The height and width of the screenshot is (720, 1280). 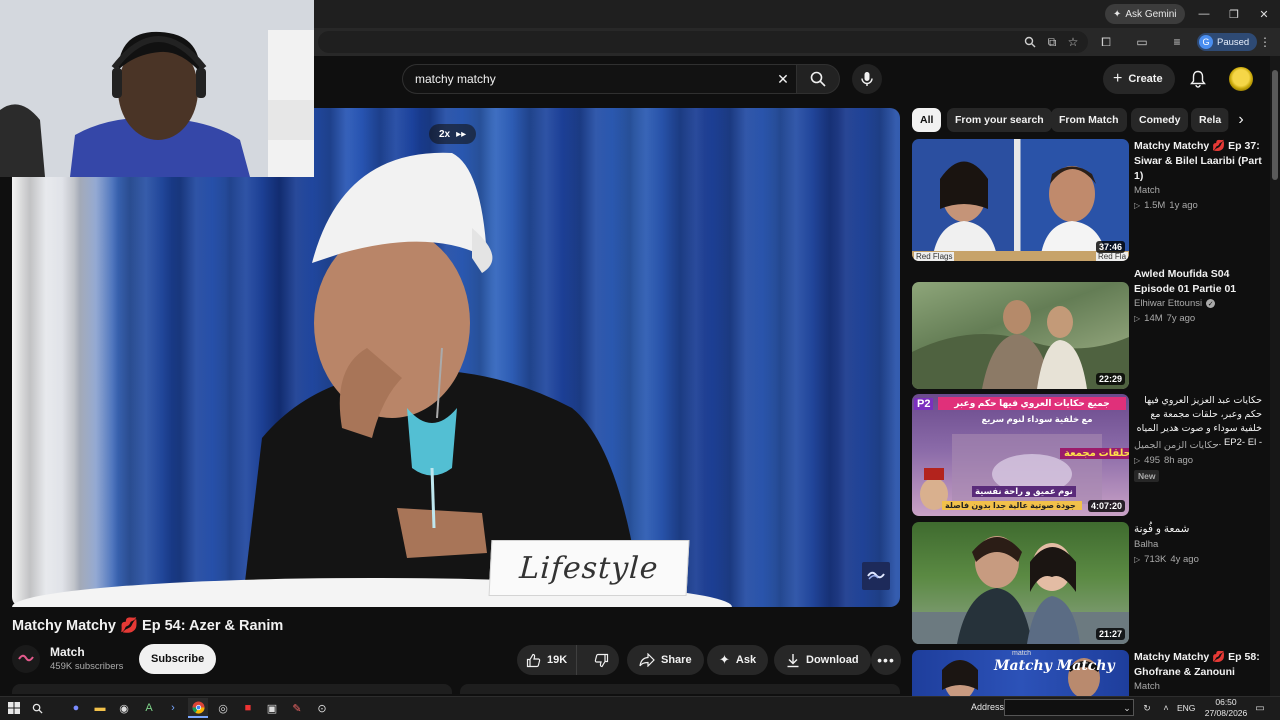 What do you see at coordinates (1146, 544) in the screenshot?
I see `recommendation-channel: Balha` at bounding box center [1146, 544].